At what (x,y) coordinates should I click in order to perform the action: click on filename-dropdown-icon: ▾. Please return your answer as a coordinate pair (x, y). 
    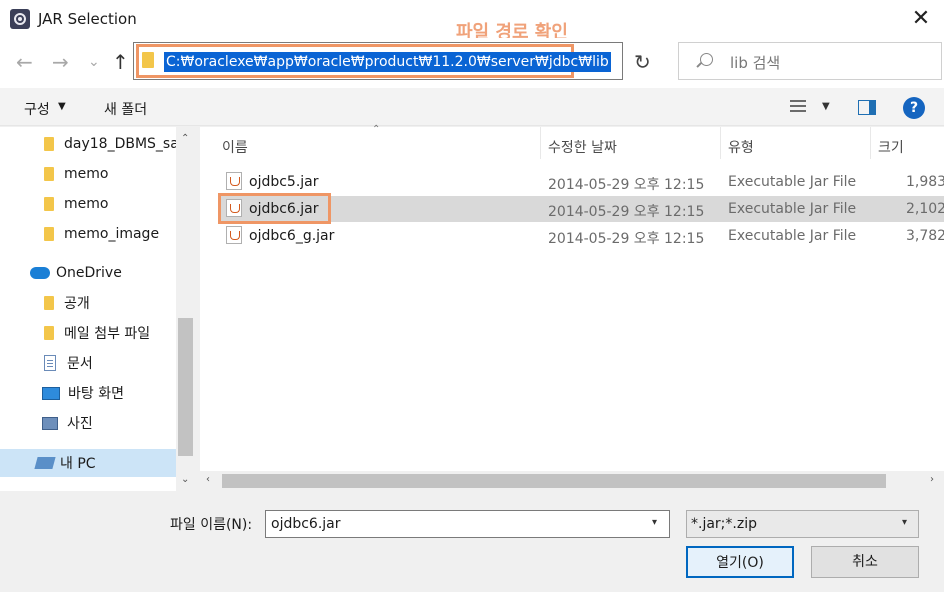
    Looking at the image, I should click on (654, 522).